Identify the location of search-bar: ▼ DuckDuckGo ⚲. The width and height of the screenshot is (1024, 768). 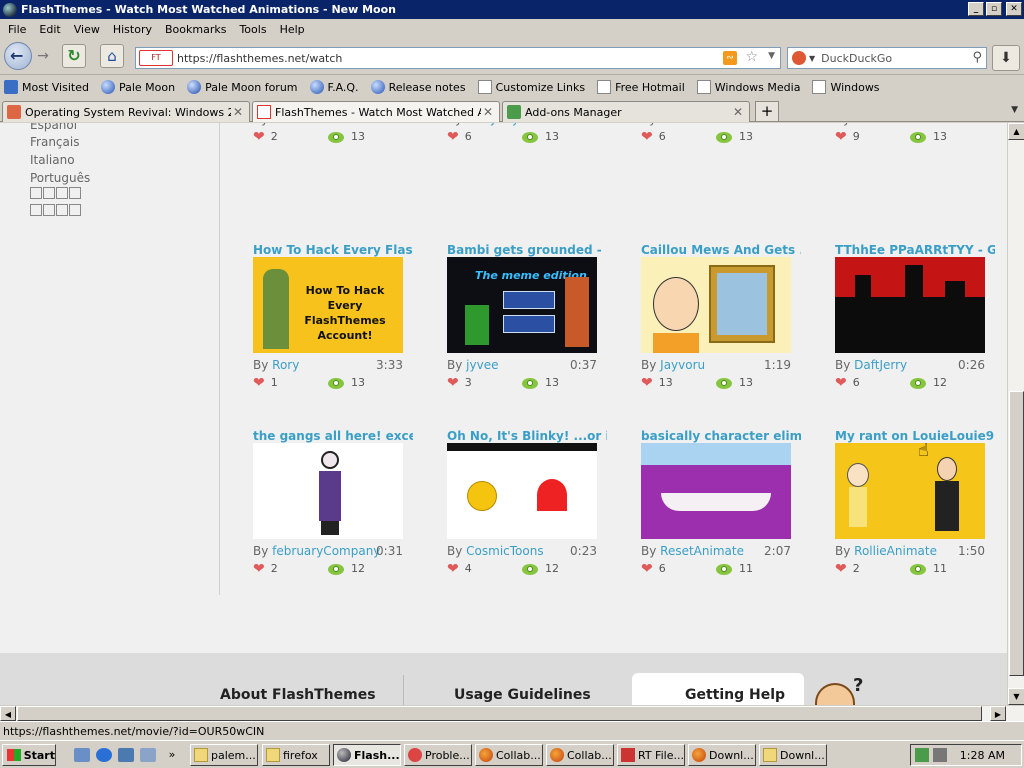
(887, 58).